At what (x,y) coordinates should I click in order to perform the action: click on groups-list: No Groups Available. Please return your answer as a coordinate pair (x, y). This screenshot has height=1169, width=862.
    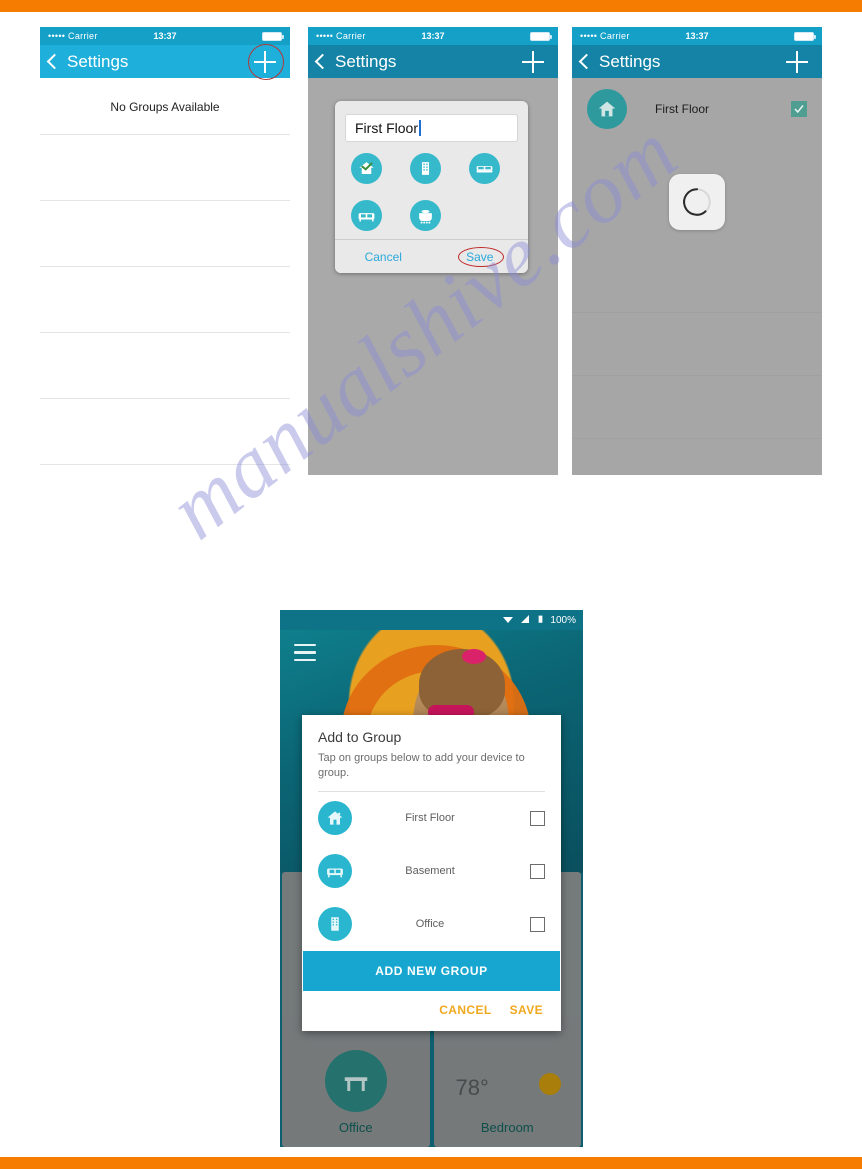
    Looking at the image, I should click on (165, 271).